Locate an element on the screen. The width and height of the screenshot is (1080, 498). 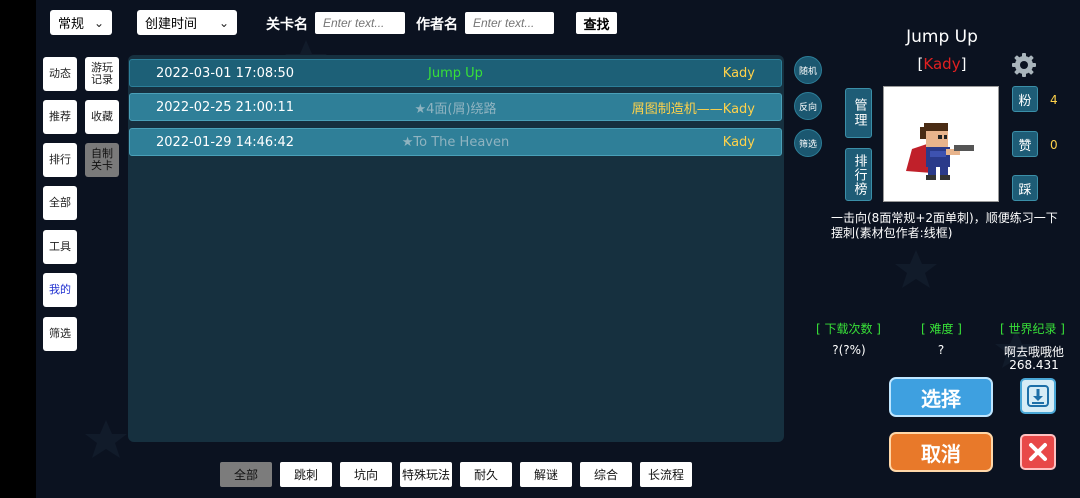
fans-count: 4 is located at coordinates (1054, 100).